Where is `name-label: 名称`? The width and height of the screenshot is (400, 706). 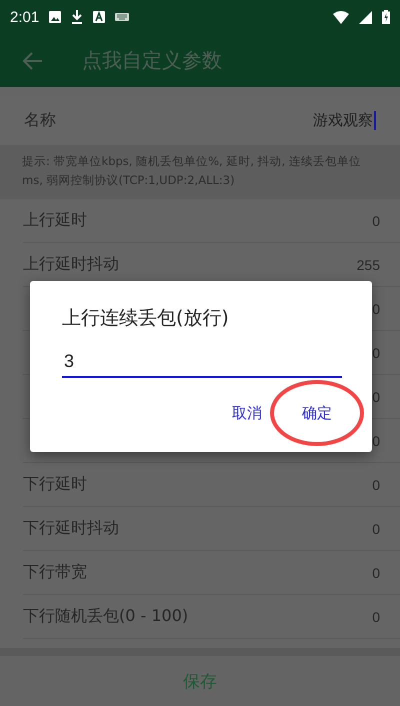 name-label: 名称 is located at coordinates (40, 120).